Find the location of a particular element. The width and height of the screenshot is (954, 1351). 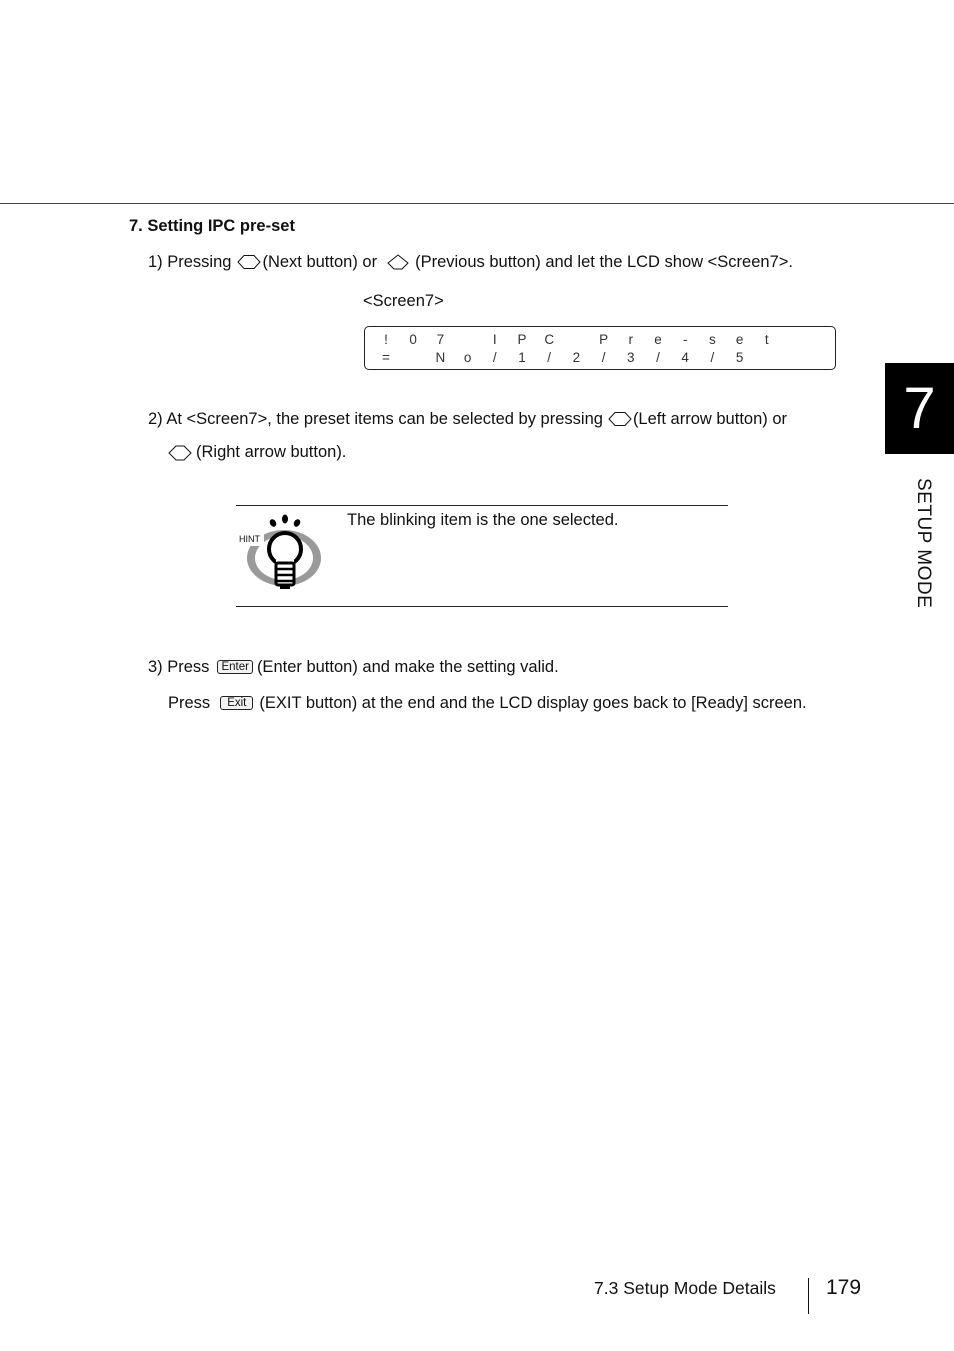

lcd-char: 7 is located at coordinates (440, 339).